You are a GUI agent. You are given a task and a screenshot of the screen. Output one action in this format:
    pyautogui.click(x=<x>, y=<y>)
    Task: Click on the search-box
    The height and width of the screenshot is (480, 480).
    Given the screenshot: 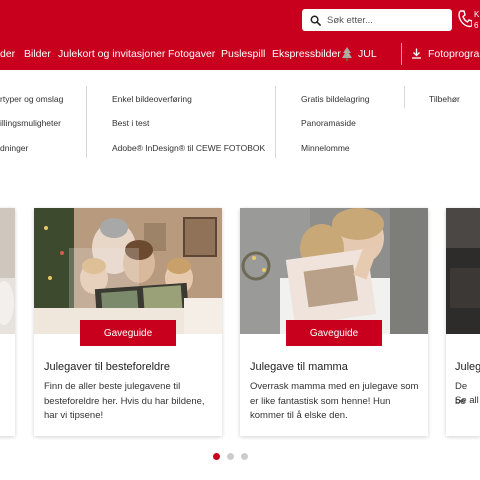 What is the action you would take?
    pyautogui.click(x=377, y=20)
    